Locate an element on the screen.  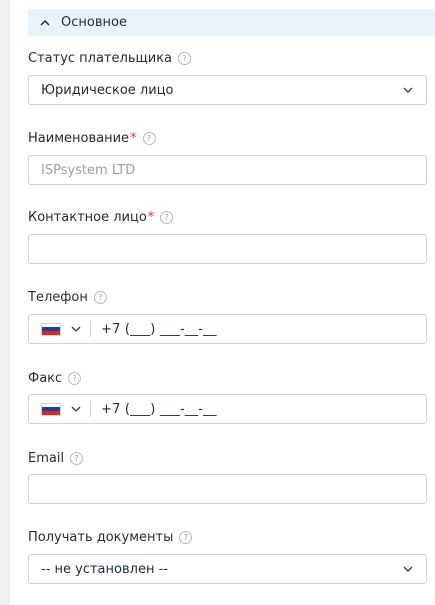
payer-status-label: Статус плательщика ? is located at coordinates (109, 58).